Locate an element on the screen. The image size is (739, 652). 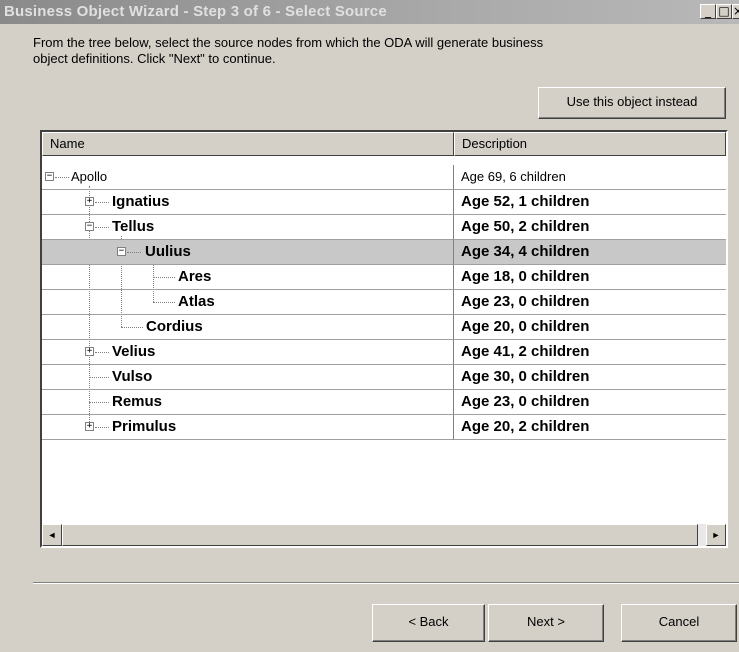
description-cell: Age 50, 2 children is located at coordinates (590, 227).